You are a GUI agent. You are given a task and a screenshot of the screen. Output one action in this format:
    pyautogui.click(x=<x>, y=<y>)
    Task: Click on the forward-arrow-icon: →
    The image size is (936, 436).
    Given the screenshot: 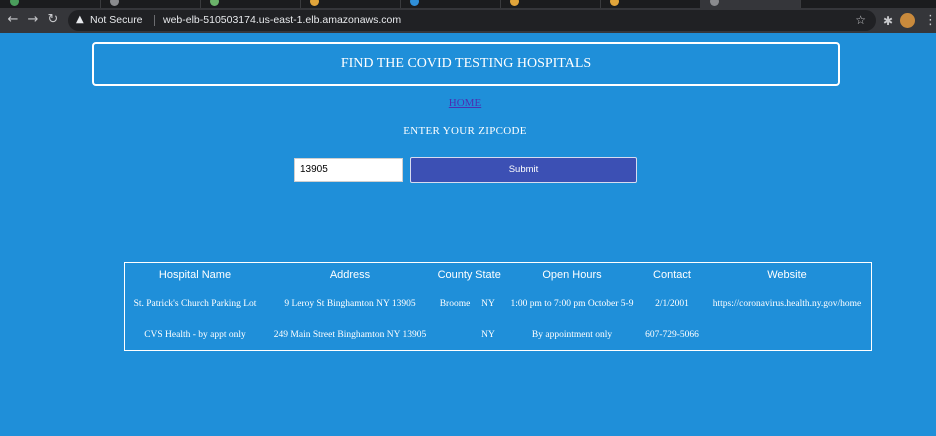 What is the action you would take?
    pyautogui.click(x=33, y=20)
    